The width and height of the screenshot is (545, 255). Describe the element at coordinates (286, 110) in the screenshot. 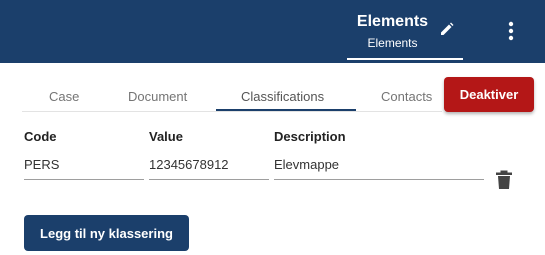

I see `active-tab-indicator` at that location.